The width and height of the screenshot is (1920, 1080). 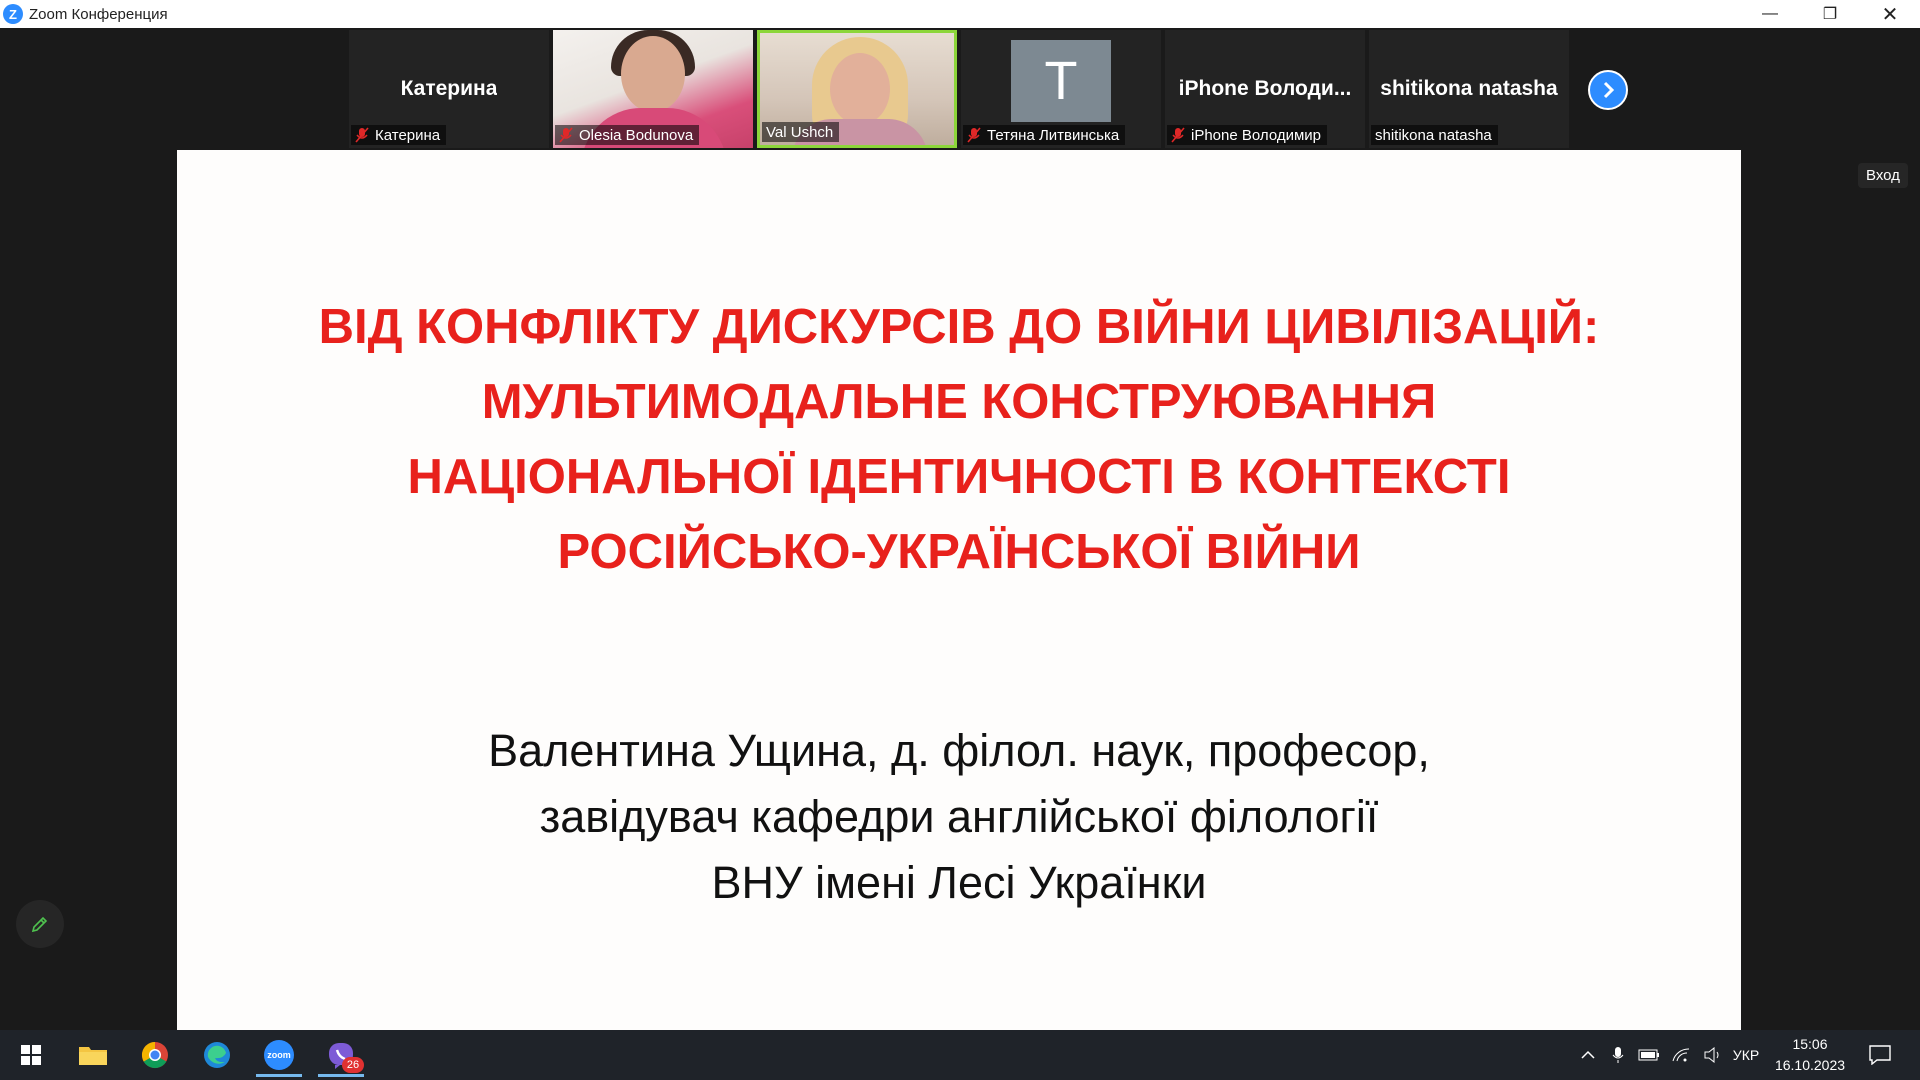 I want to click on participant-name-label: Olesia Bodunova, so click(x=627, y=135).